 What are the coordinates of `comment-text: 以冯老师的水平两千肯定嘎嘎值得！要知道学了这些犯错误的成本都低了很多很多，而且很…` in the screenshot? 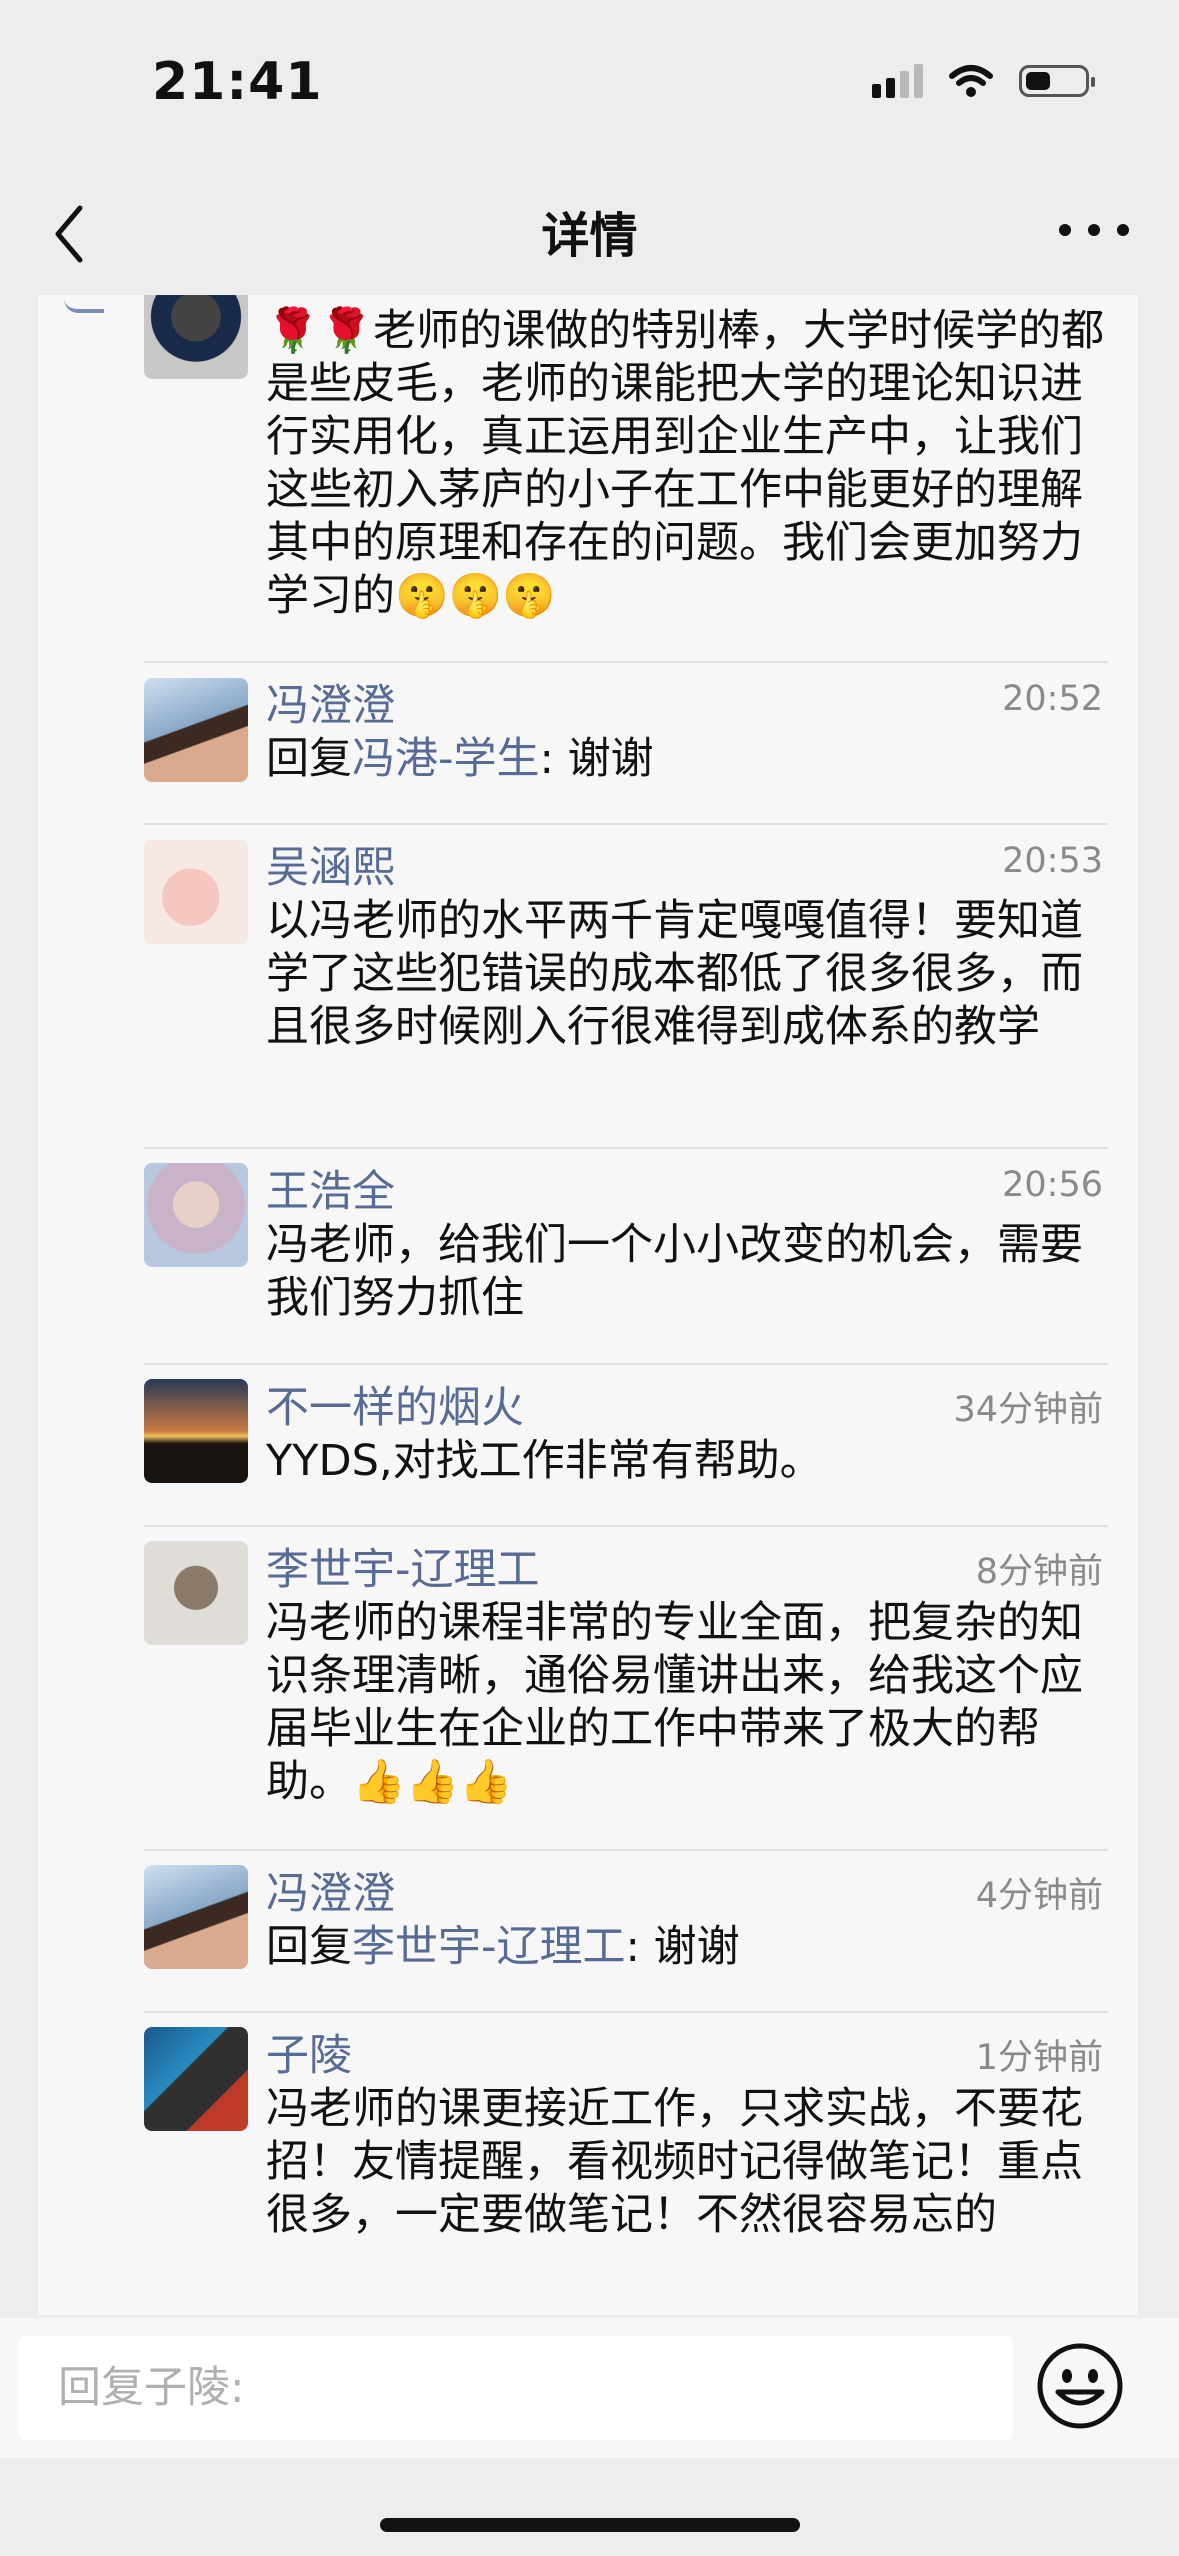 It's located at (674, 974).